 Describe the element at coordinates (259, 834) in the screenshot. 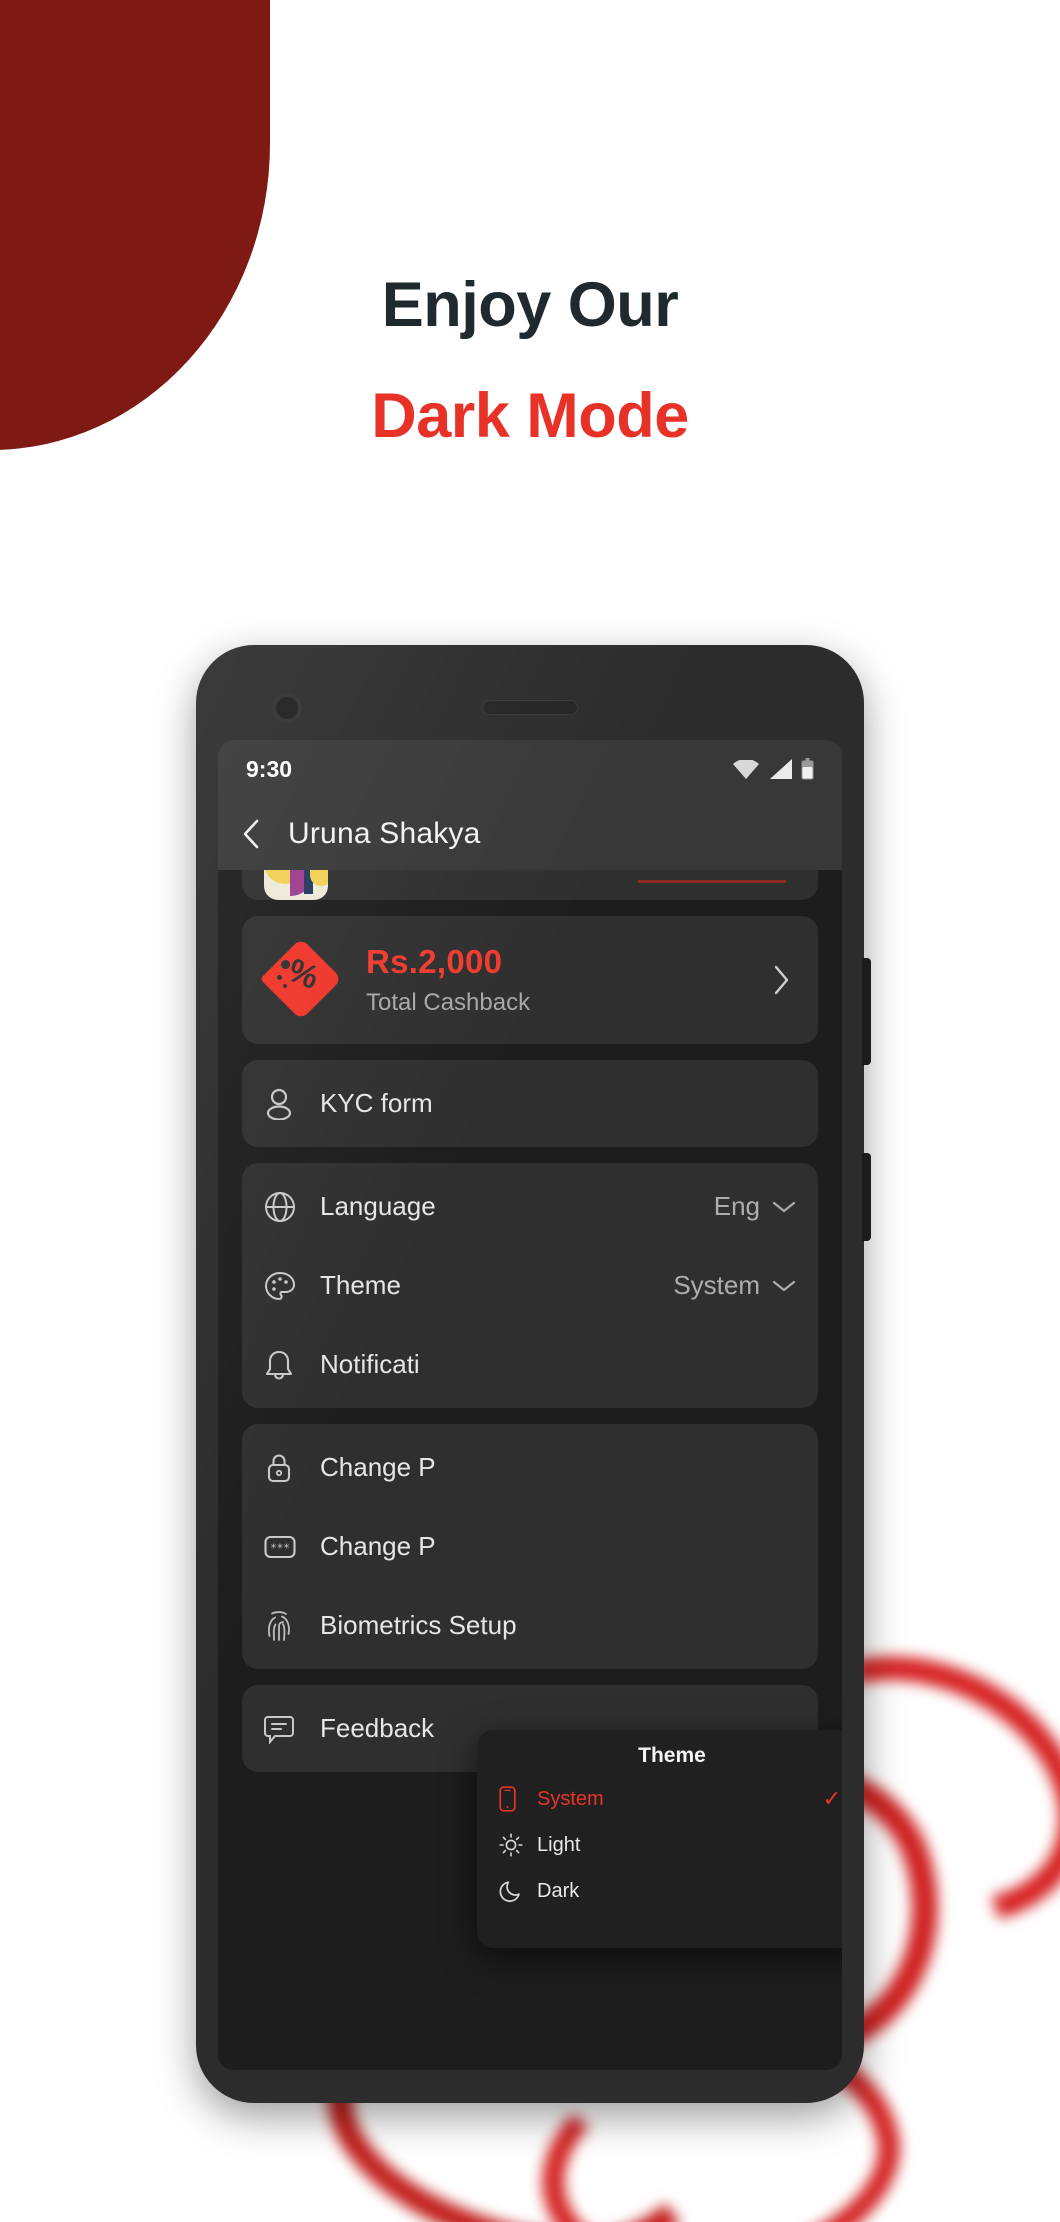

I see `chevron-left-icon` at that location.